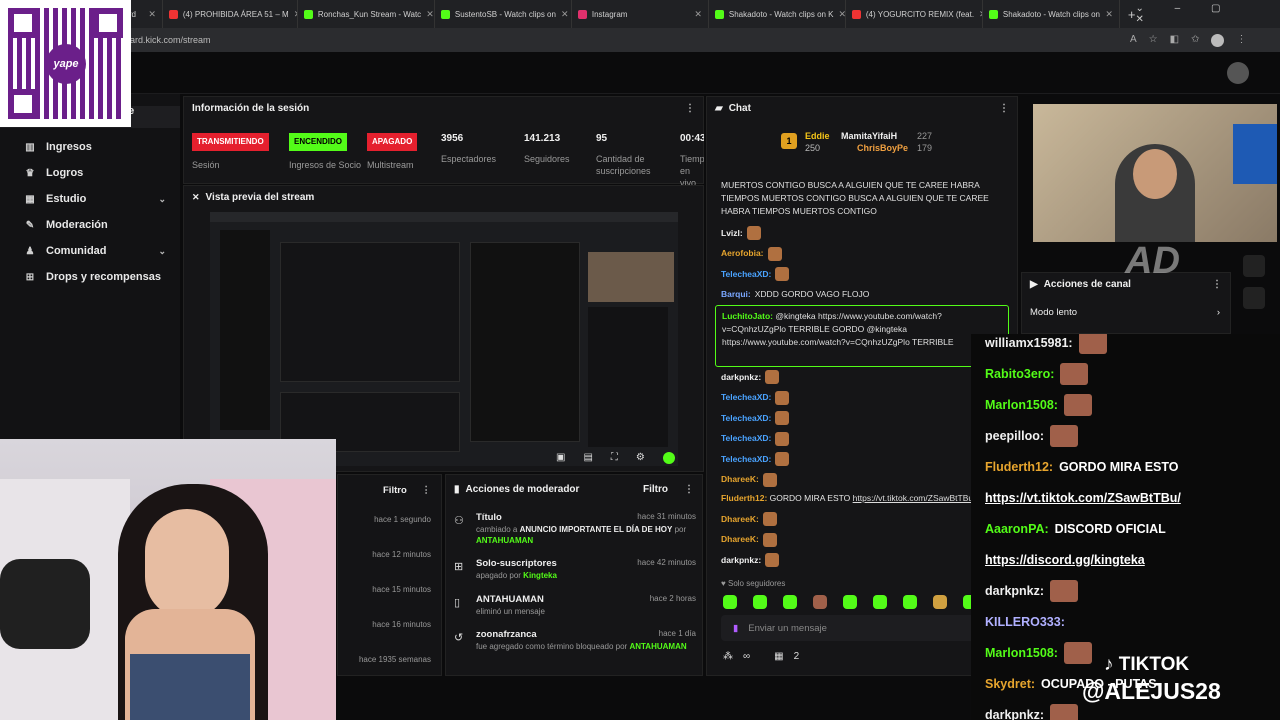 The height and width of the screenshot is (720, 1280). I want to click on sidebar-item-drops: ⊞ Drops y recompensas, so click(90, 277).